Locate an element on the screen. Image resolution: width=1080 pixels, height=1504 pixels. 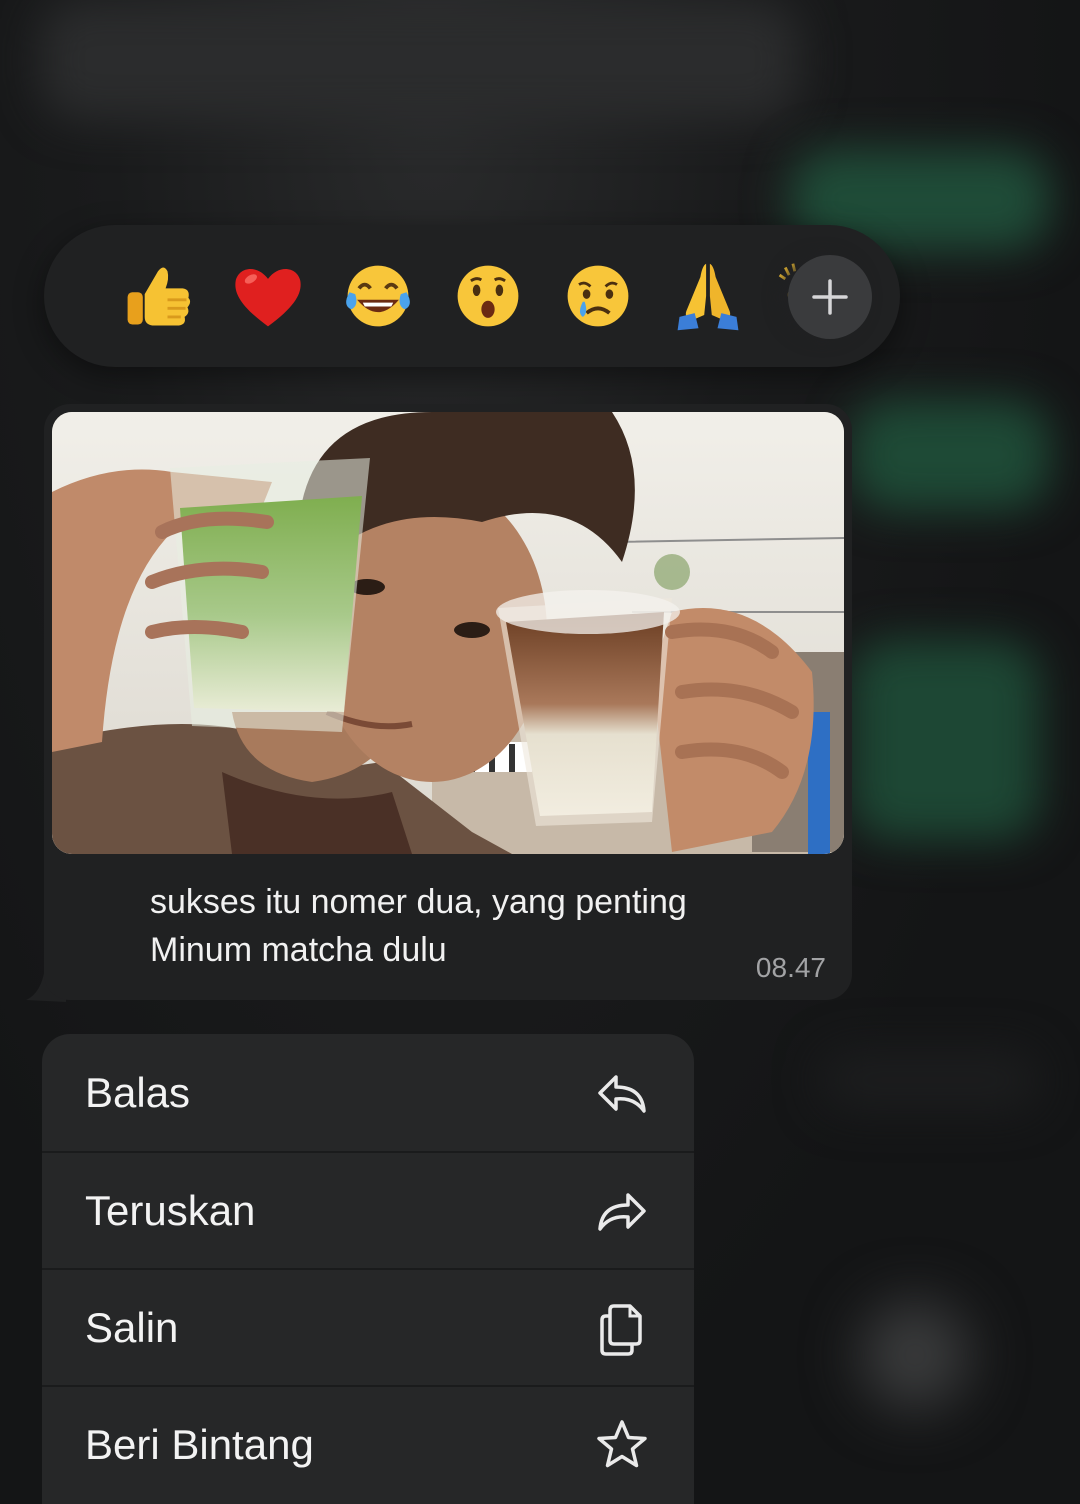
reply-icon is located at coordinates (622, 1093).